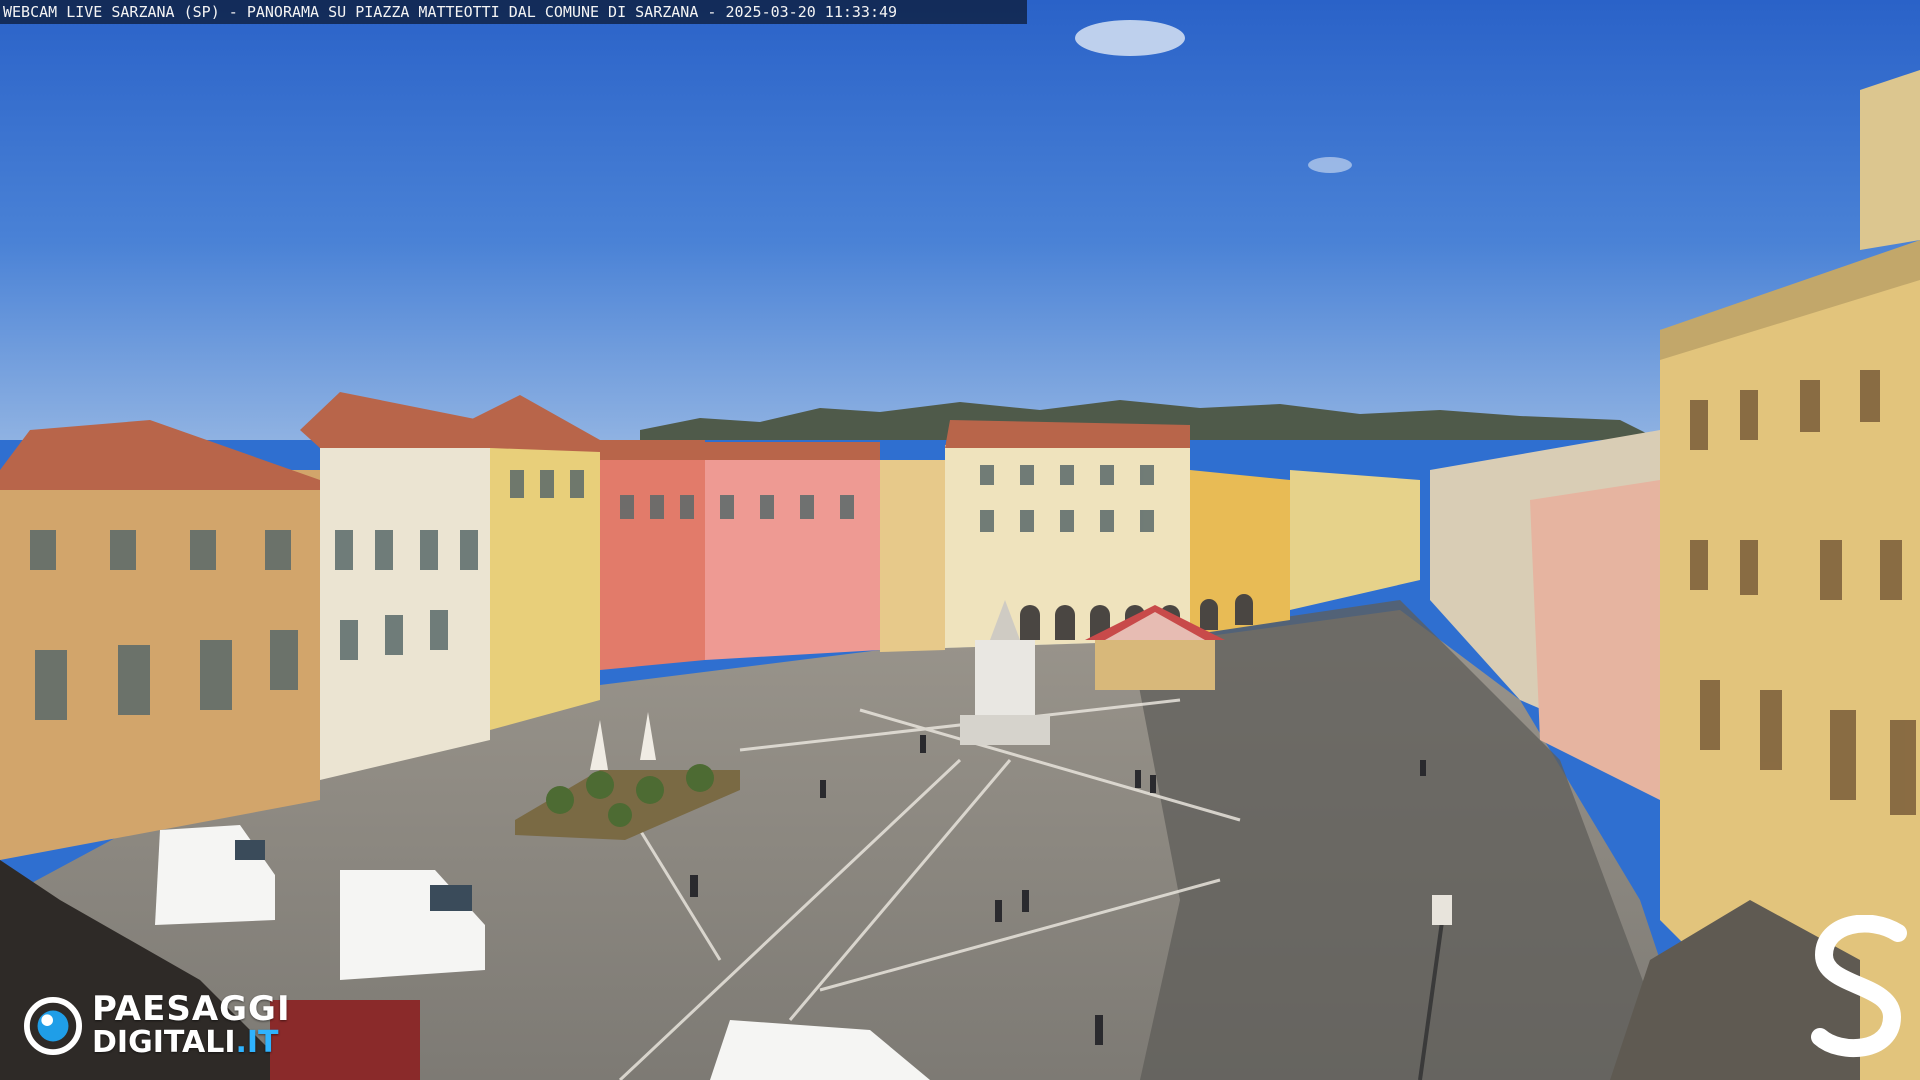 Image resolution: width=1920 pixels, height=1080 pixels. I want to click on eye-lens-icon, so click(53, 1026).